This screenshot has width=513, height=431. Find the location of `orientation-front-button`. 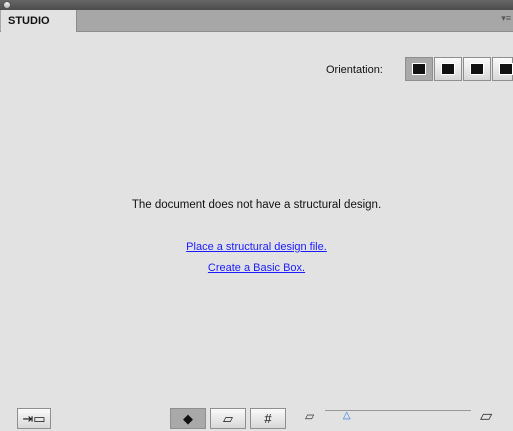

orientation-front-button is located at coordinates (419, 69).